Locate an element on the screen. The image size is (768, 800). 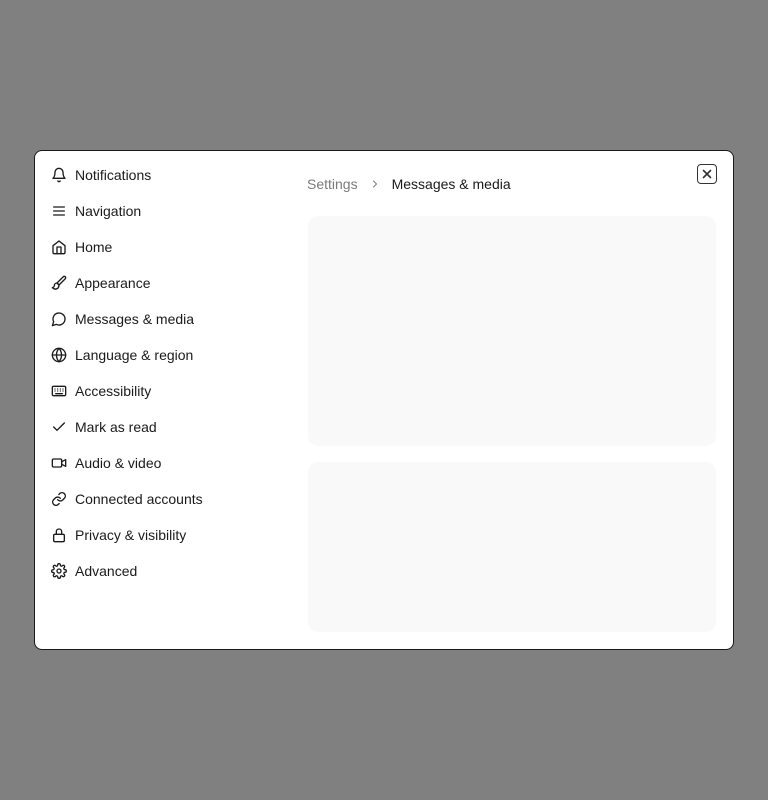
sidebar-item-messages-media: Messages & media is located at coordinates (160, 319).